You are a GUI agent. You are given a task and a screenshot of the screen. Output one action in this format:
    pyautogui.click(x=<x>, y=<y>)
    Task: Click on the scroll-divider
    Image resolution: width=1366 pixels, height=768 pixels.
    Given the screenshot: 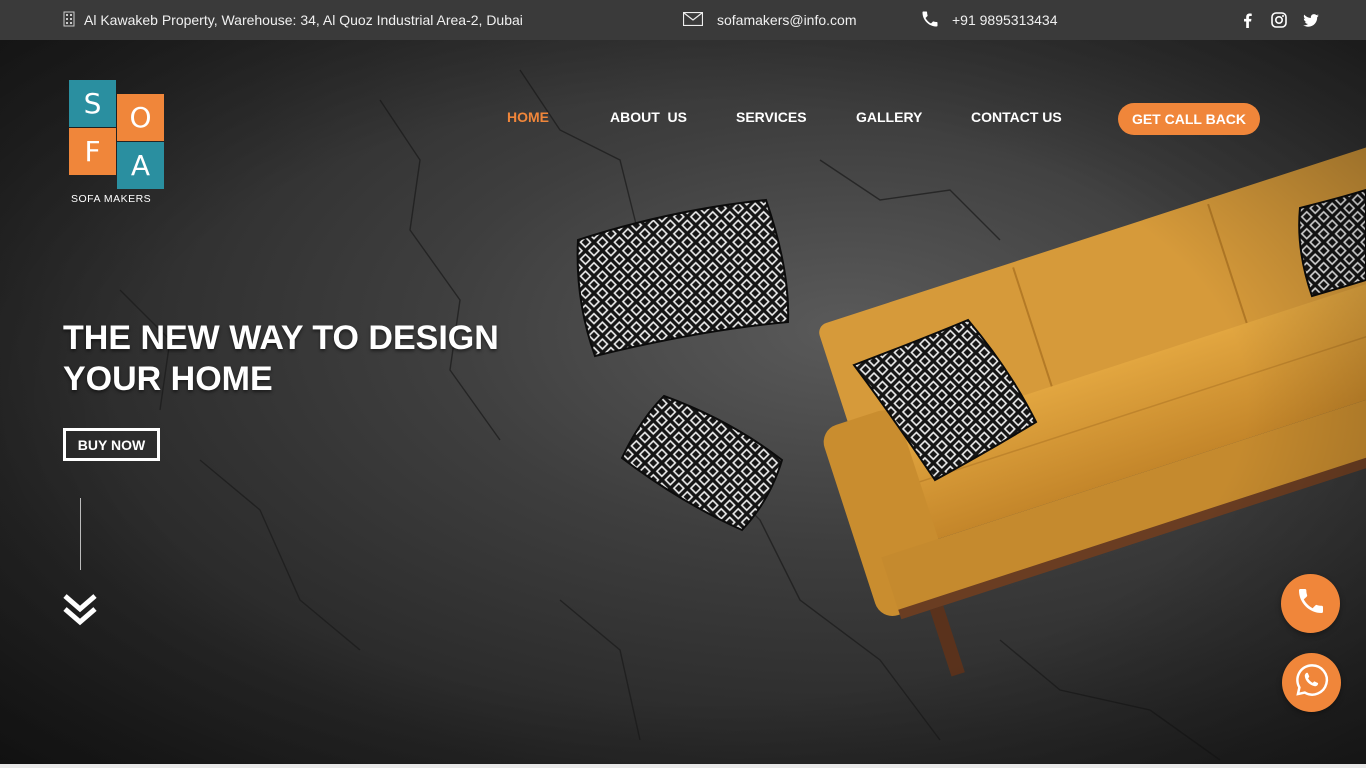 What is the action you would take?
    pyautogui.click(x=80, y=534)
    